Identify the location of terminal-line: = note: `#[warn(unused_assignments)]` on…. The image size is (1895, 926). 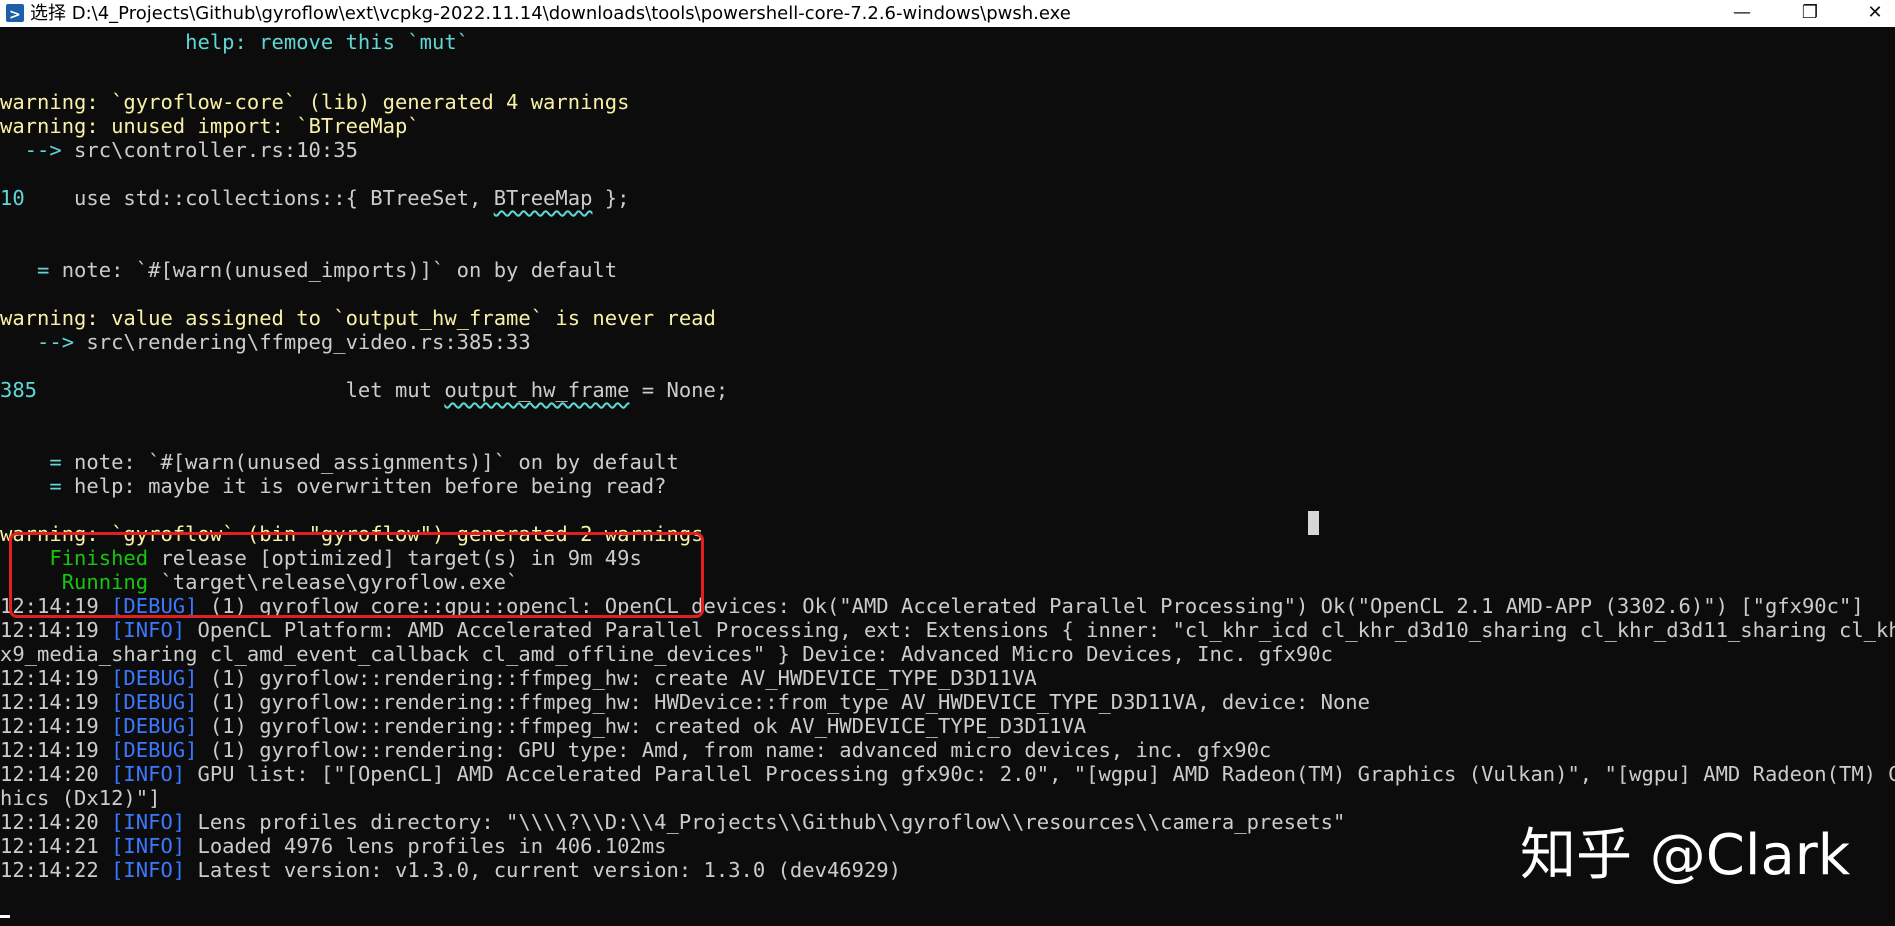
(339, 462).